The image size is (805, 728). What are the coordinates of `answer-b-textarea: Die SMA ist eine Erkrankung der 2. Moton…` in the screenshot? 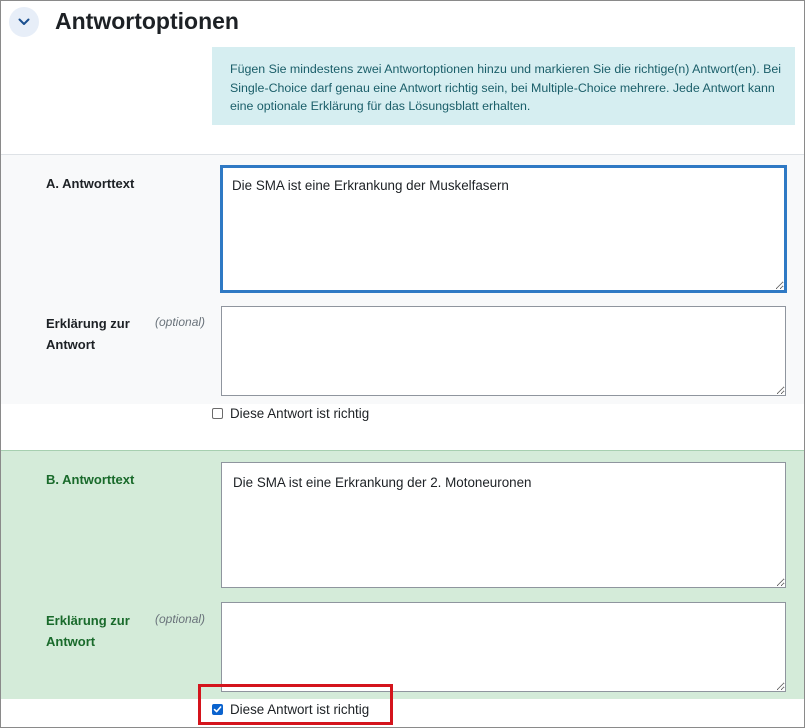 It's located at (503, 525).